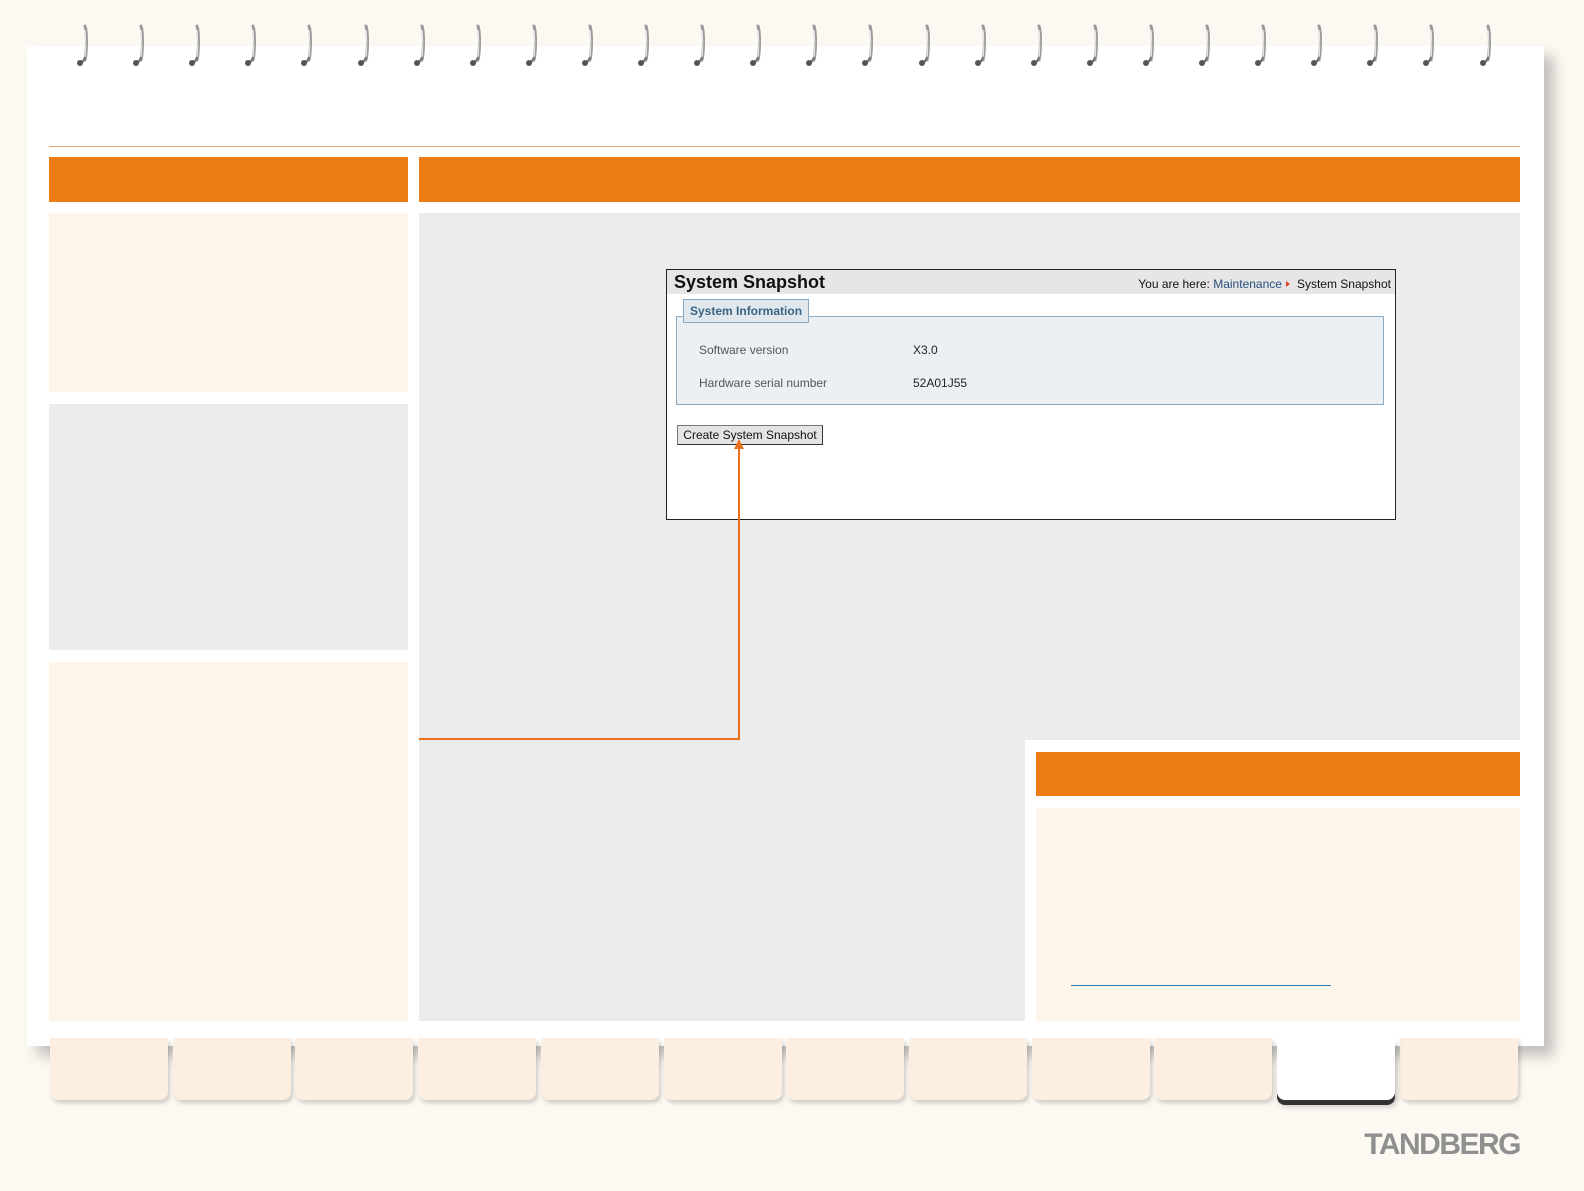 The width and height of the screenshot is (1584, 1191). What do you see at coordinates (763, 383) in the screenshot?
I see `hardware-serial-label: Hardware serial number` at bounding box center [763, 383].